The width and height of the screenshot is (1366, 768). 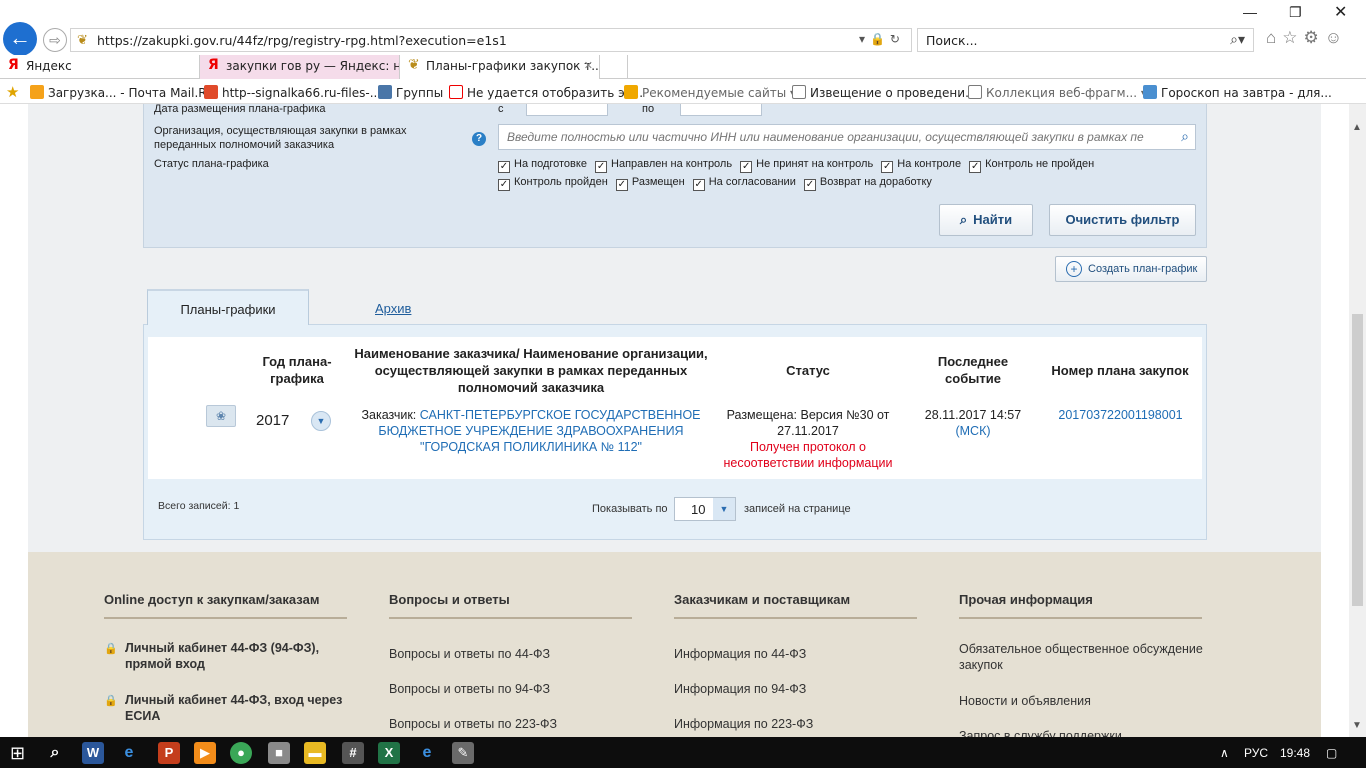 I want to click on search-icon: ⌕▾, so click(x=1237, y=39).